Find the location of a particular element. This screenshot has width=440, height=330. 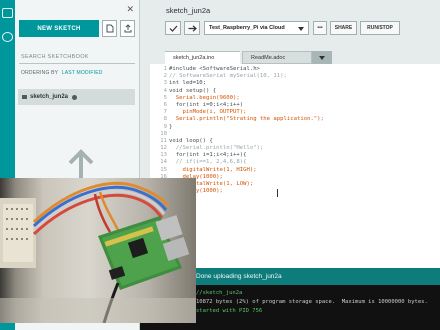

code-line: for(int i=0;i<4;i++) is located at coordinates (206, 104).